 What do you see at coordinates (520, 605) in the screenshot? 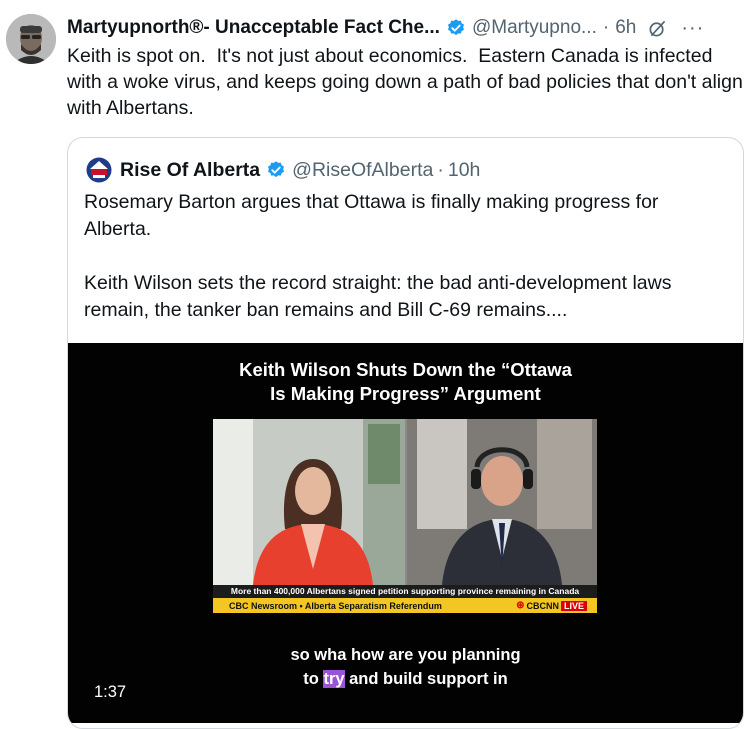
I see `cbc-logo-icon: ⊛` at bounding box center [520, 605].